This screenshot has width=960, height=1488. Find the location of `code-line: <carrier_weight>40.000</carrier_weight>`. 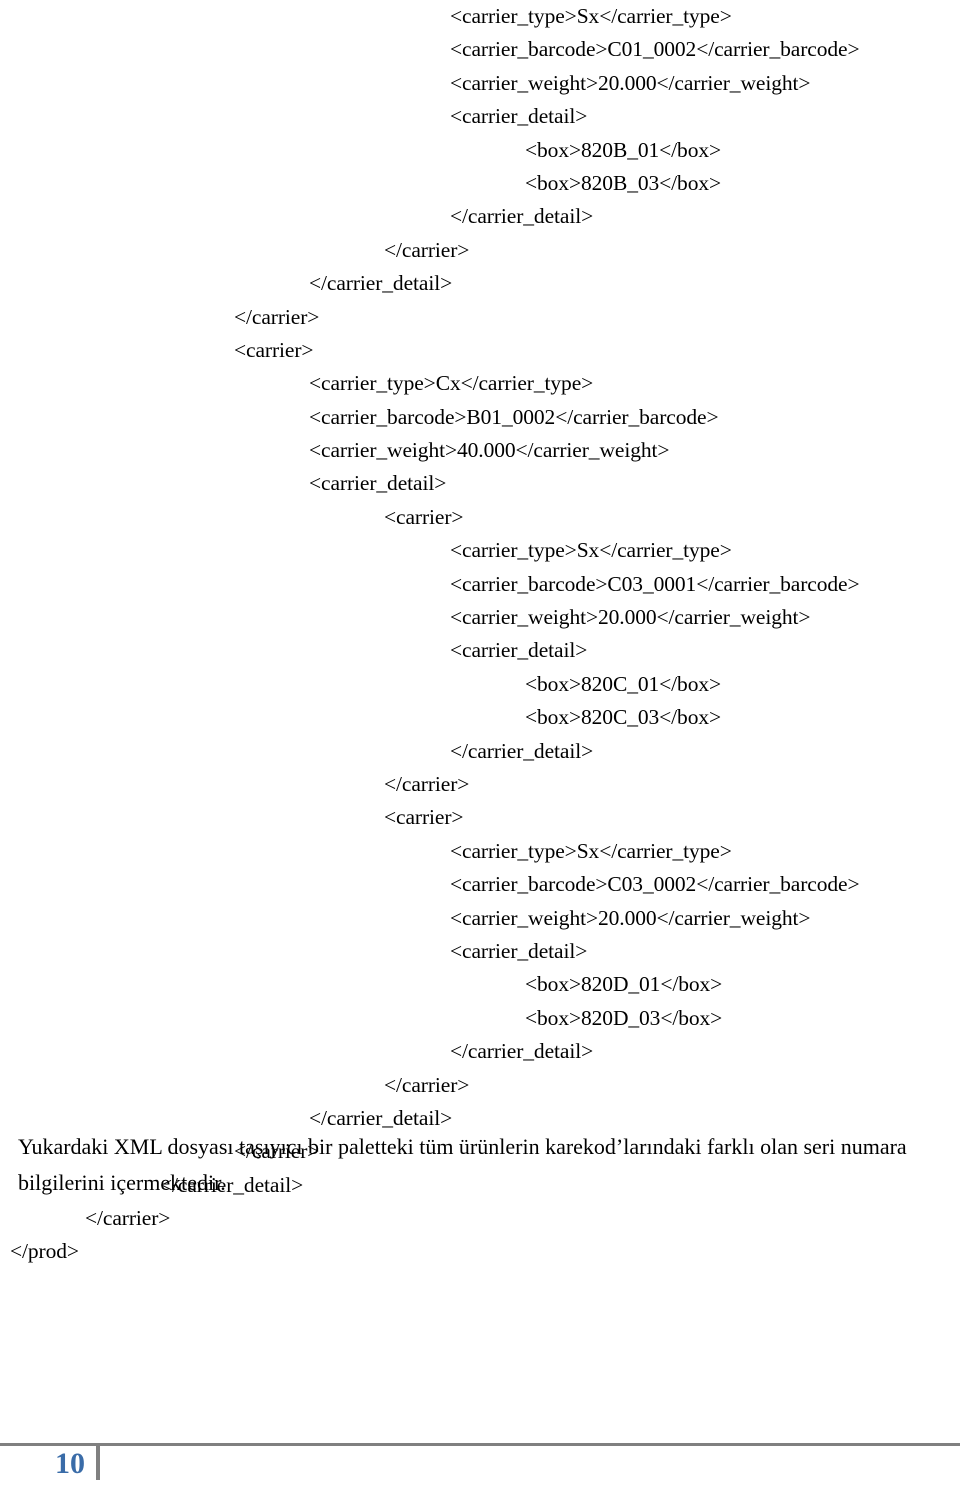

code-line: <carrier_weight>40.000</carrier_weight> is located at coordinates (489, 450).